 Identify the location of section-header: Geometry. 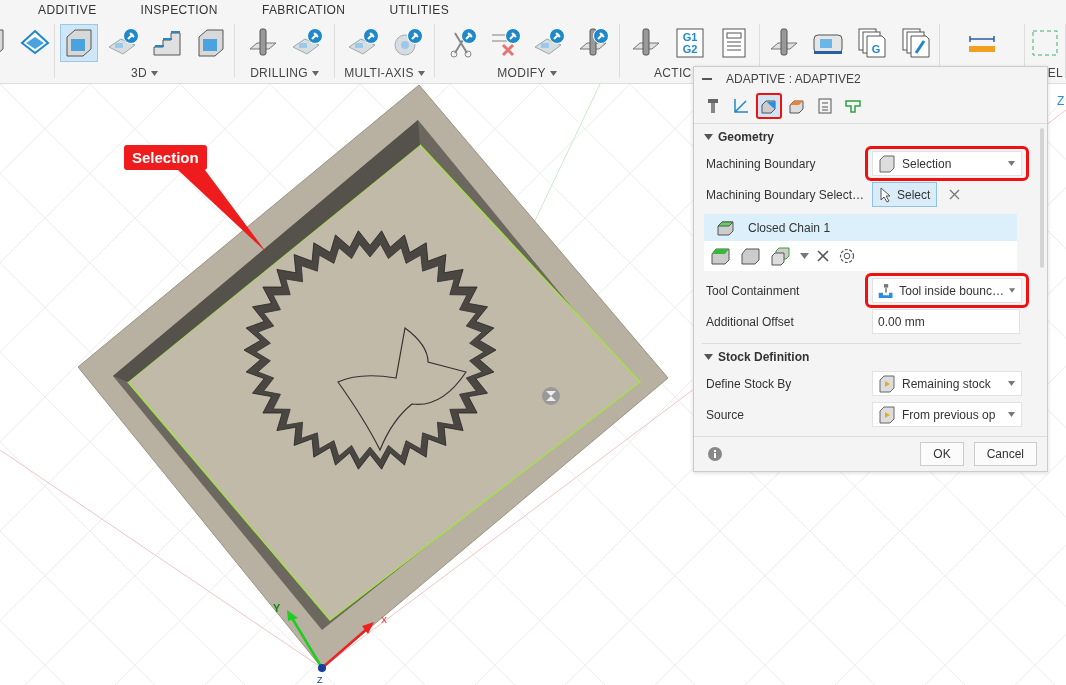
(739, 136).